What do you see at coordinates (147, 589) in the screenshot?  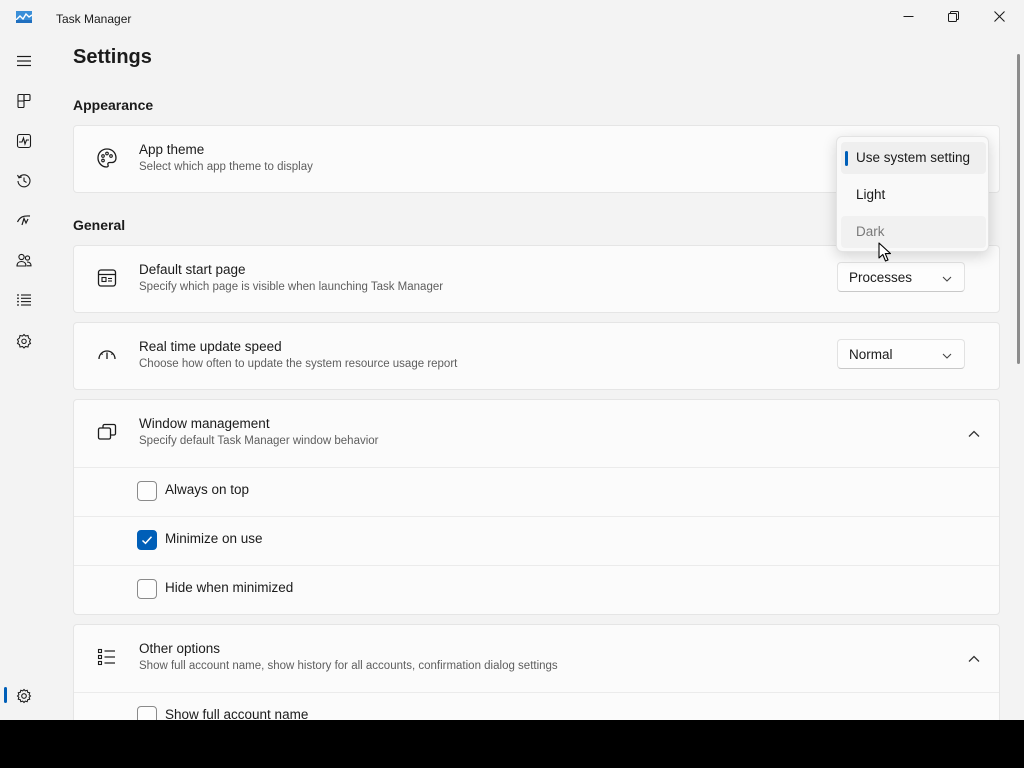 I see `hide-when-minimized-checkbox` at bounding box center [147, 589].